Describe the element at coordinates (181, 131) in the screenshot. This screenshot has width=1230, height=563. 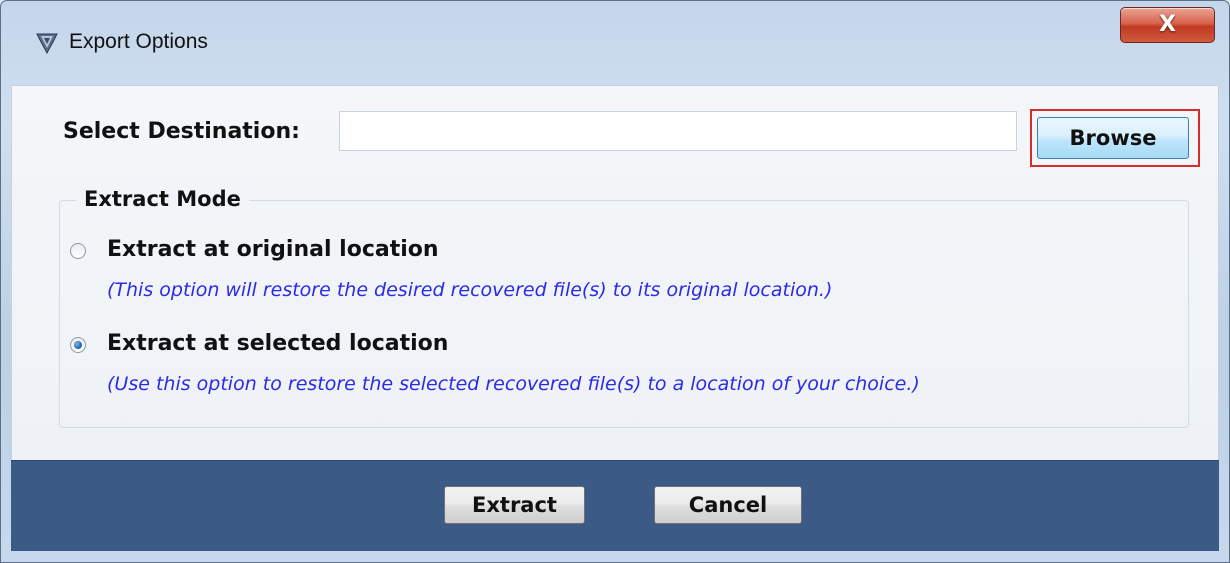
I see `destination-label: Select Destination:` at that location.